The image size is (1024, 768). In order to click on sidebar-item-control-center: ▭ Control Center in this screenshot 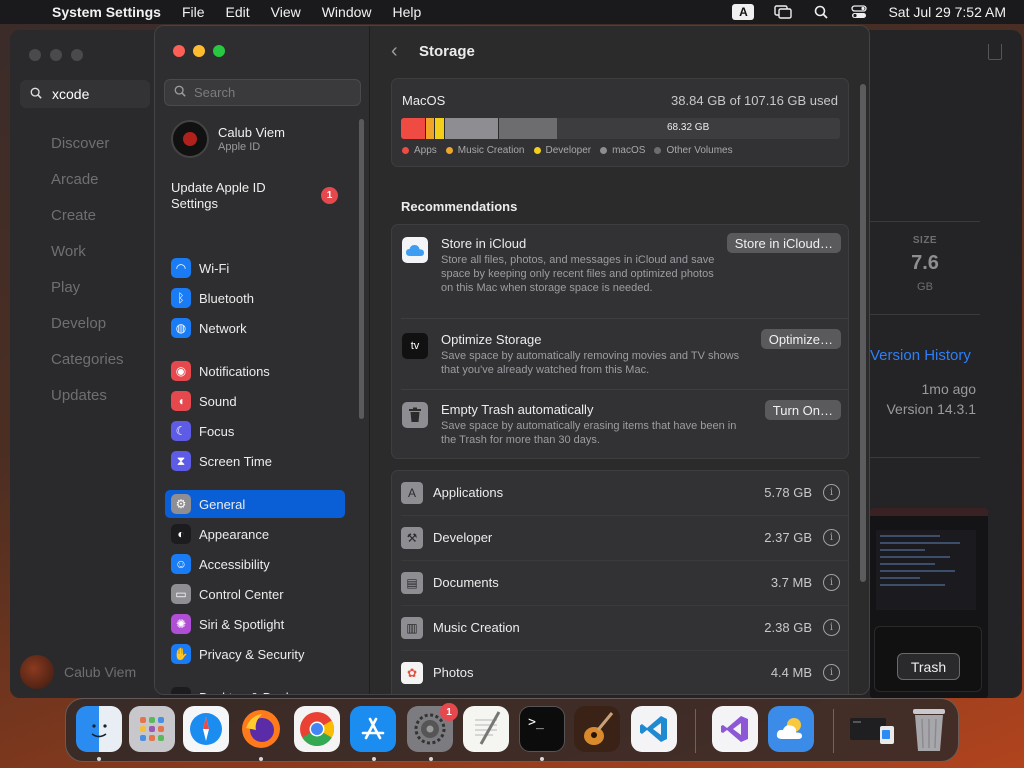, I will do `click(255, 594)`.